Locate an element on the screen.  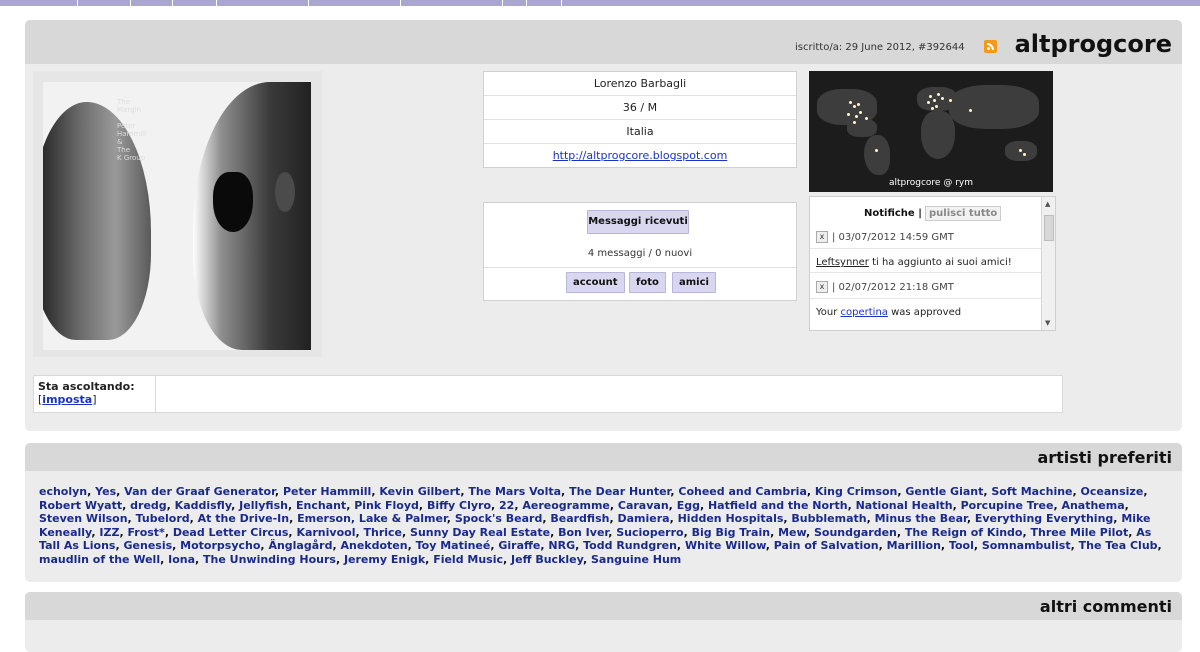
artist-link: Kaddisfly is located at coordinates (203, 505).